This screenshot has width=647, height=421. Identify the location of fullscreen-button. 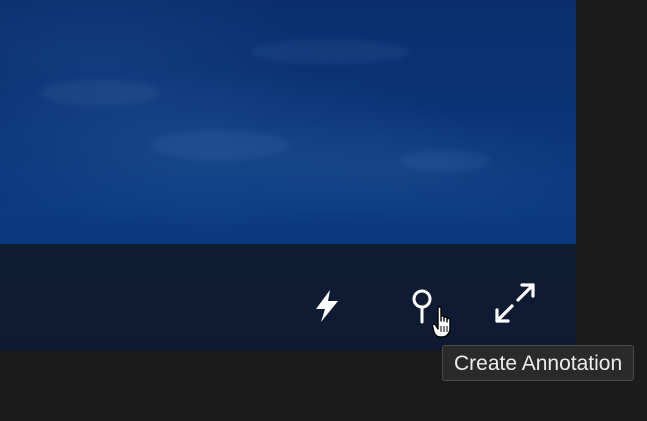
(515, 303).